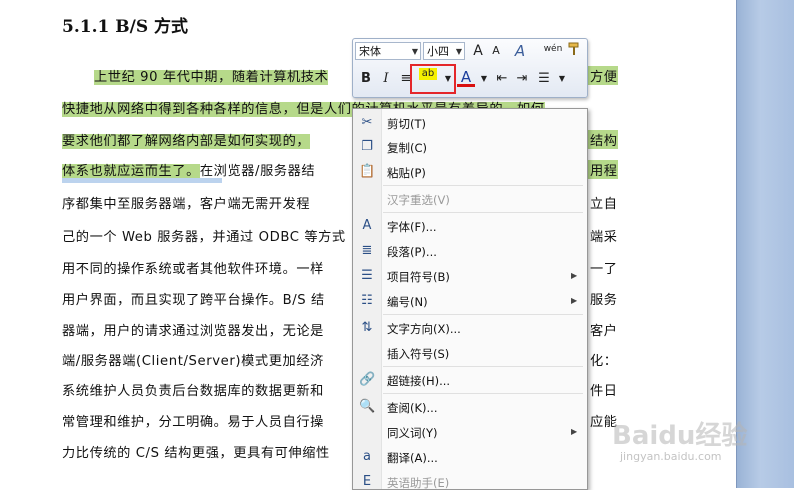 The height and width of the screenshot is (490, 794). Describe the element at coordinates (470, 354) in the screenshot. I see `menu-item: 插入符号(S)` at that location.